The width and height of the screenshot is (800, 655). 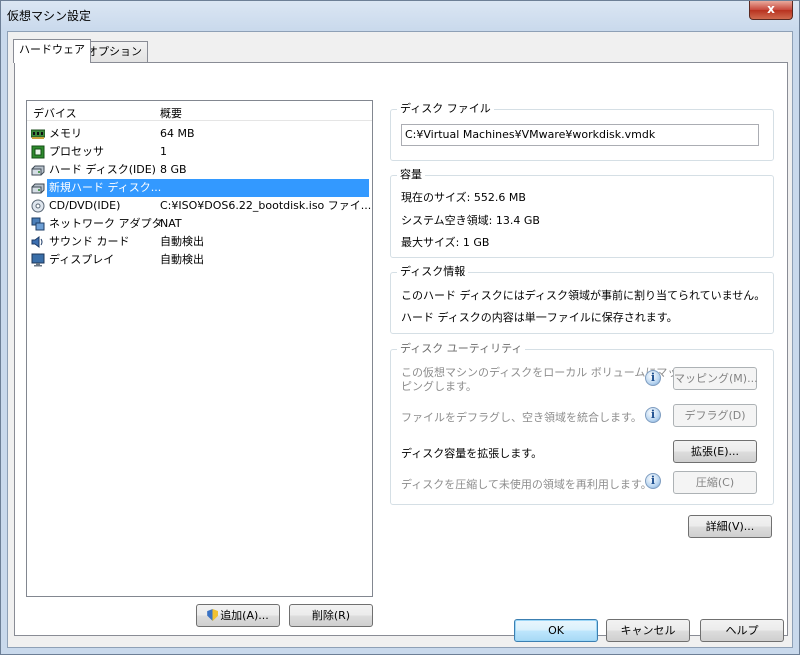 I want to click on defrag-button: デフラグ(D), so click(x=715, y=415).